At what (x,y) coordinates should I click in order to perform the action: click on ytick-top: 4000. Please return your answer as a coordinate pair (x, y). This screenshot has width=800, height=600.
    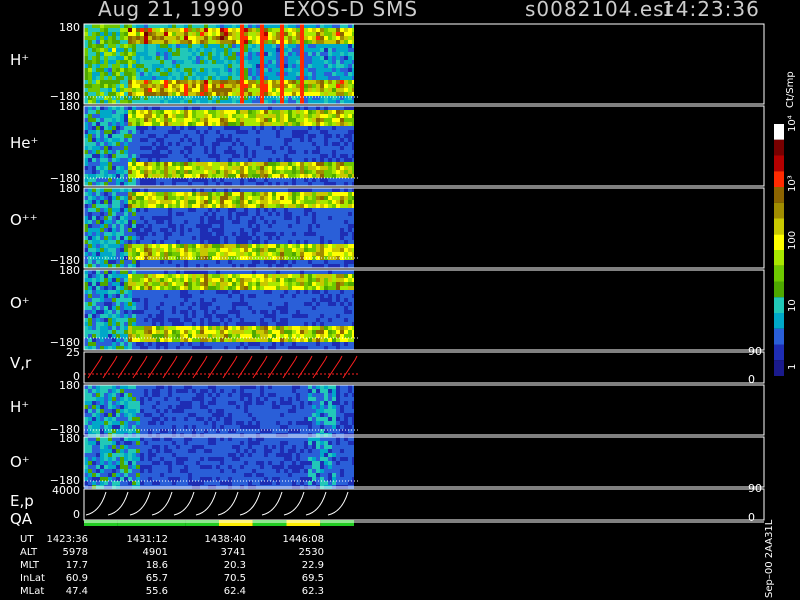
    Looking at the image, I should click on (66, 490).